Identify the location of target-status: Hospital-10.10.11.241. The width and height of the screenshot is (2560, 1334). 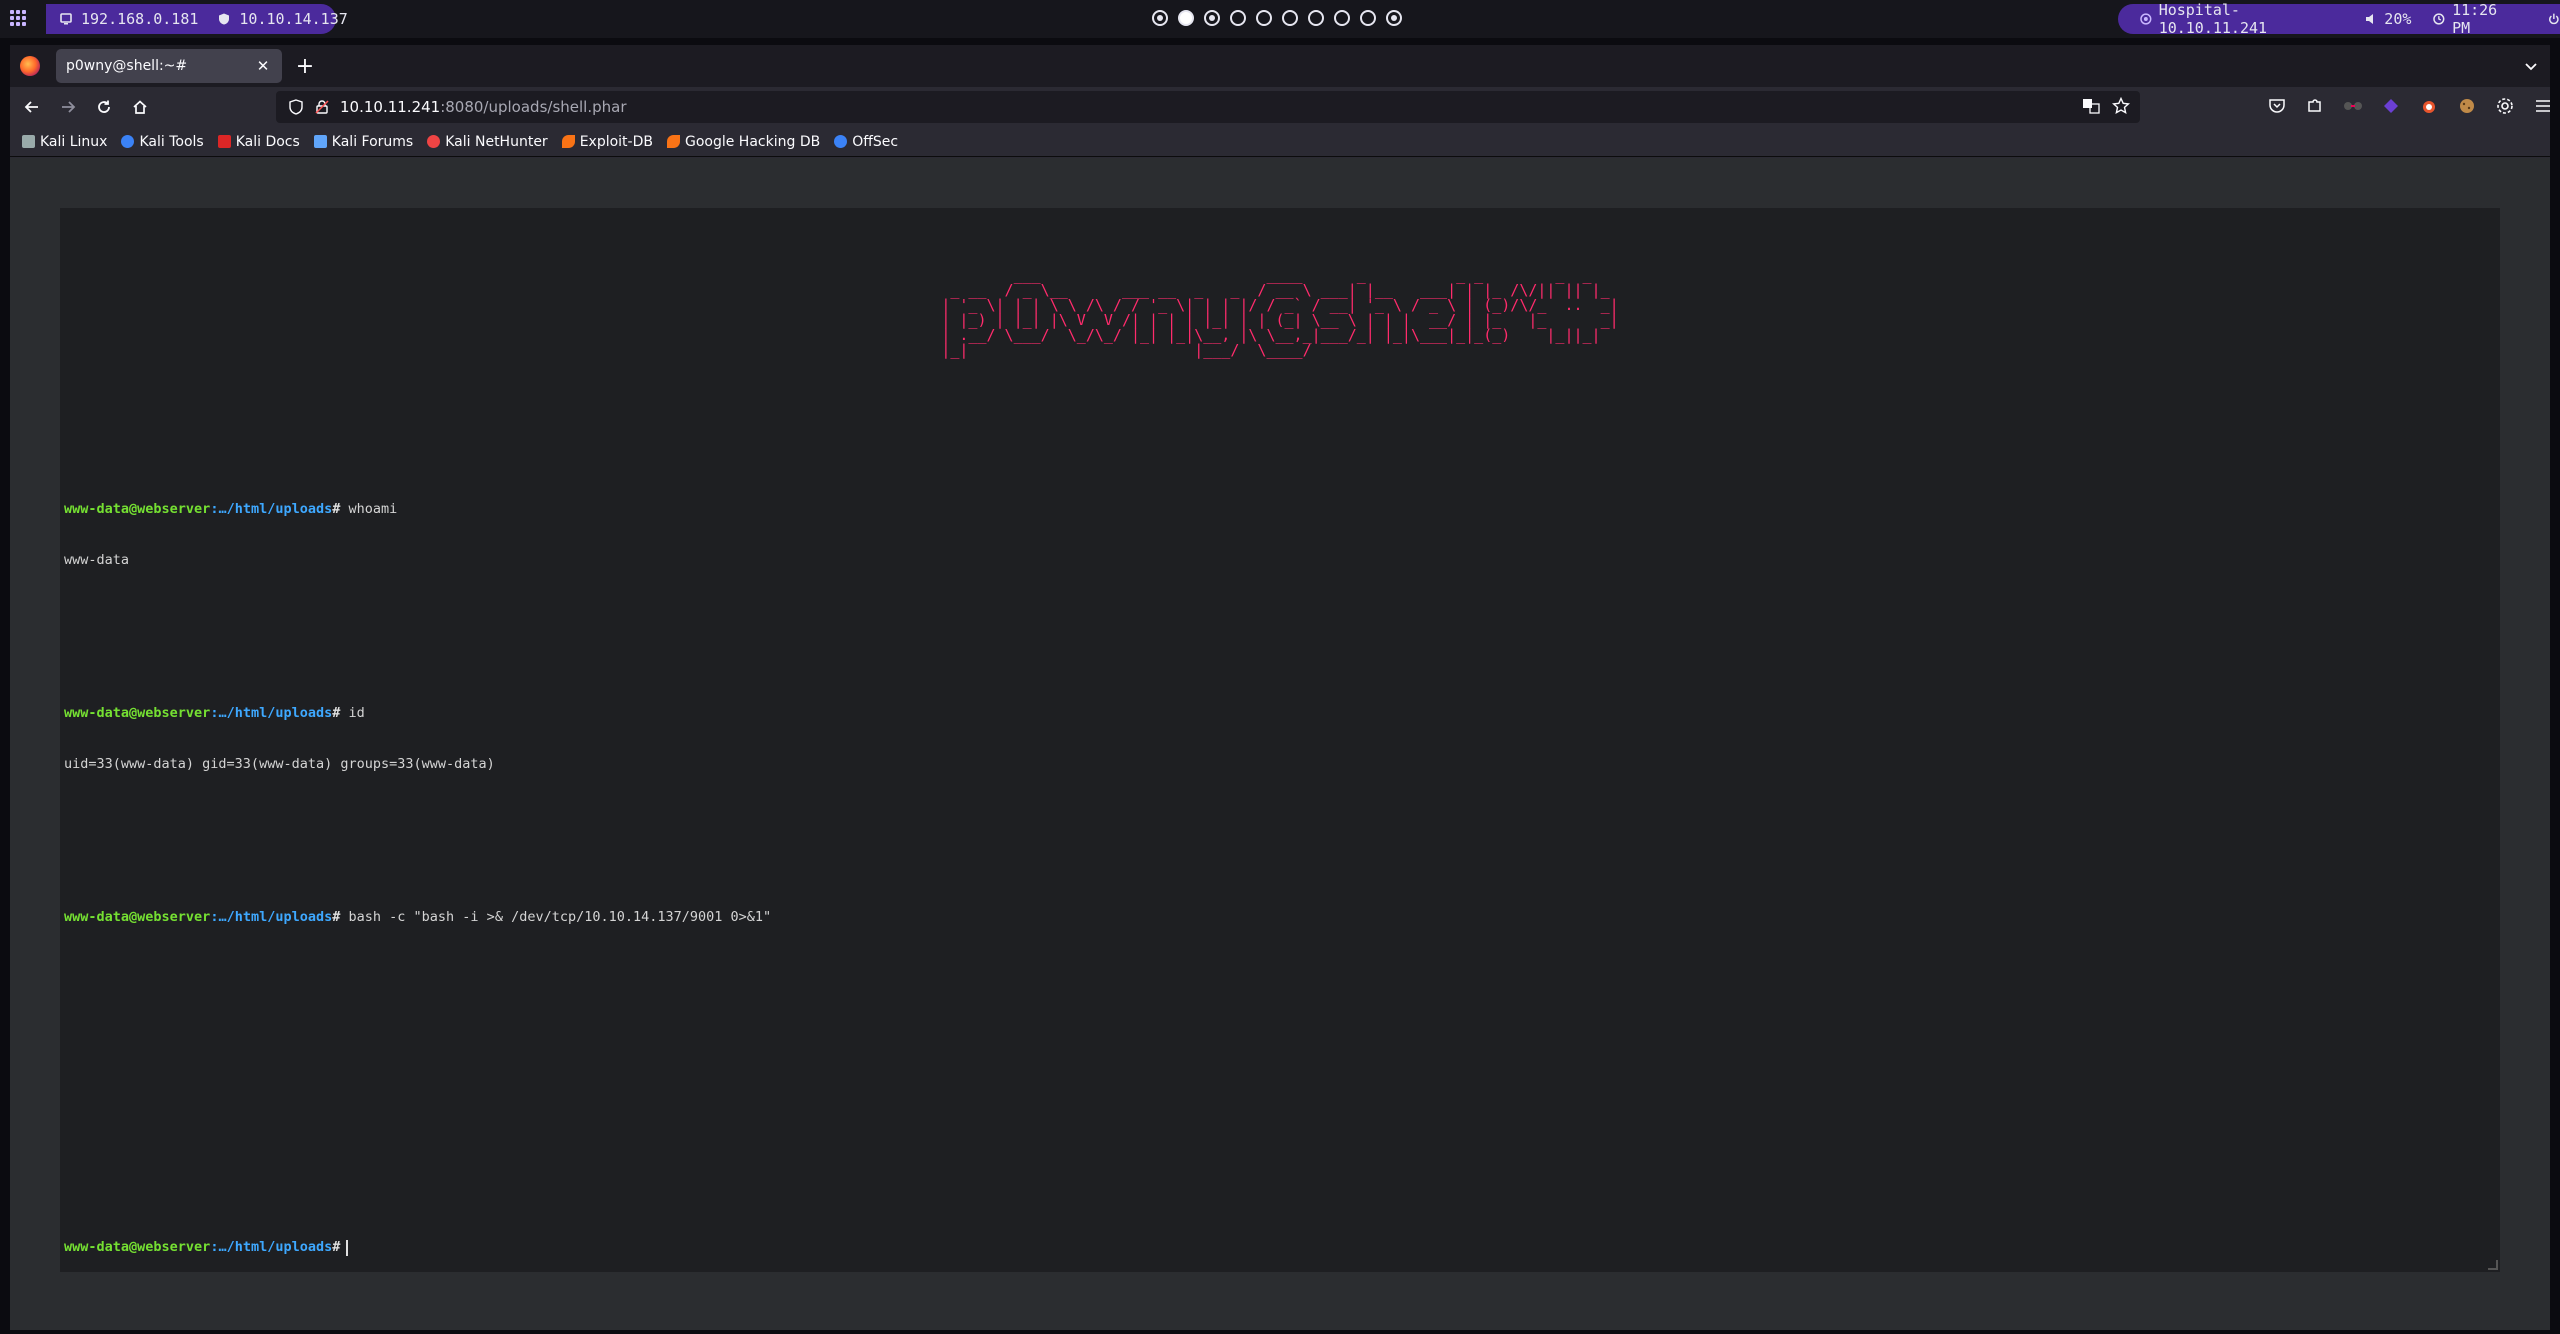
(2241, 19).